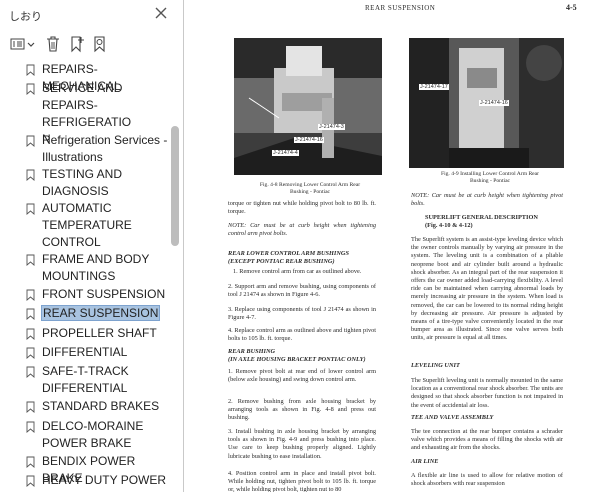 This screenshot has height=492, width=600. I want to click on bookmark-label: FRONT SUSPENSION, so click(104, 294).